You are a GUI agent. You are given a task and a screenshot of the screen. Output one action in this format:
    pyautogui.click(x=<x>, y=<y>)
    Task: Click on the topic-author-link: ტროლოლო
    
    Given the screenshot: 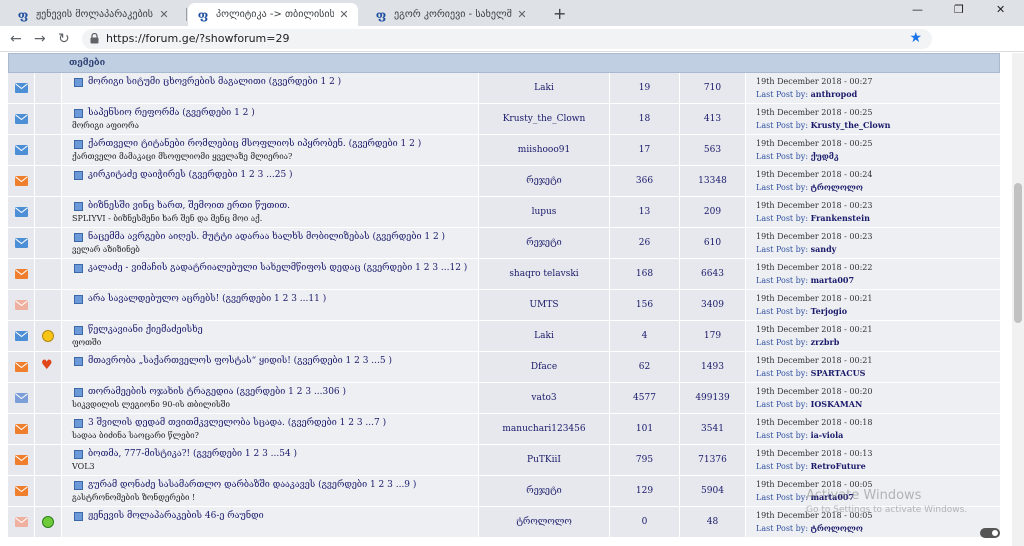 What is the action you would take?
    pyautogui.click(x=544, y=522)
    